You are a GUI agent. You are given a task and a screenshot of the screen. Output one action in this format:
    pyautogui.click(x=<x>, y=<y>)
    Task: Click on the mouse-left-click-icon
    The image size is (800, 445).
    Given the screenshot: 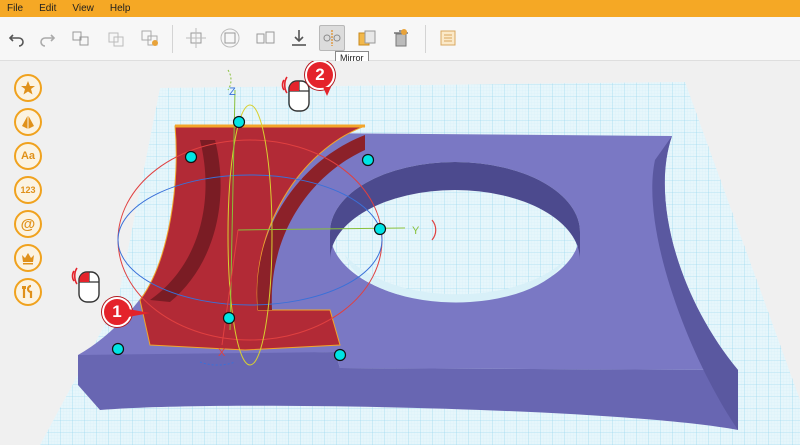 What is the action you would take?
    pyautogui.click(x=87, y=287)
    